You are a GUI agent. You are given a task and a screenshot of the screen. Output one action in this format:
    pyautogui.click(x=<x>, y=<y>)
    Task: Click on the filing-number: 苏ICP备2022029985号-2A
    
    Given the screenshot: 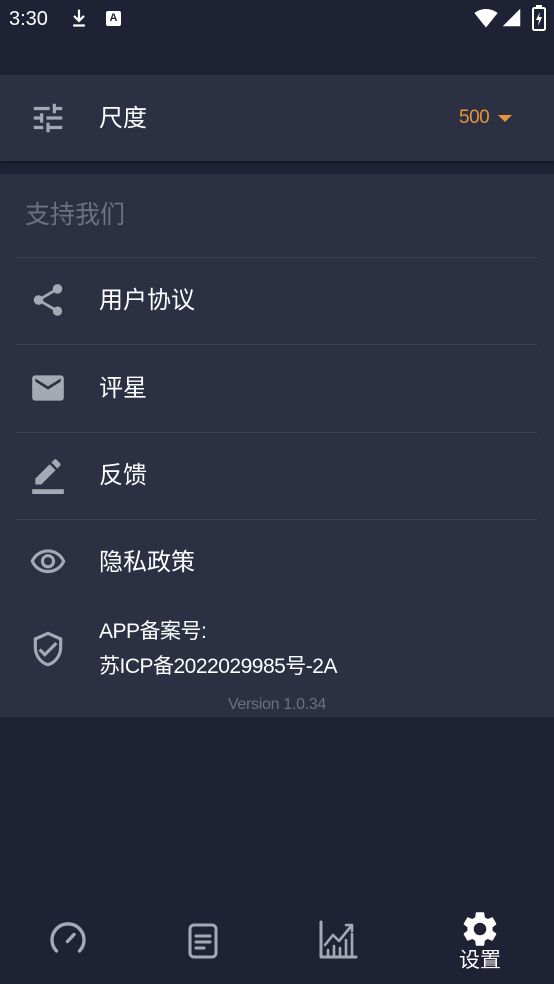 What is the action you would take?
    pyautogui.click(x=218, y=666)
    